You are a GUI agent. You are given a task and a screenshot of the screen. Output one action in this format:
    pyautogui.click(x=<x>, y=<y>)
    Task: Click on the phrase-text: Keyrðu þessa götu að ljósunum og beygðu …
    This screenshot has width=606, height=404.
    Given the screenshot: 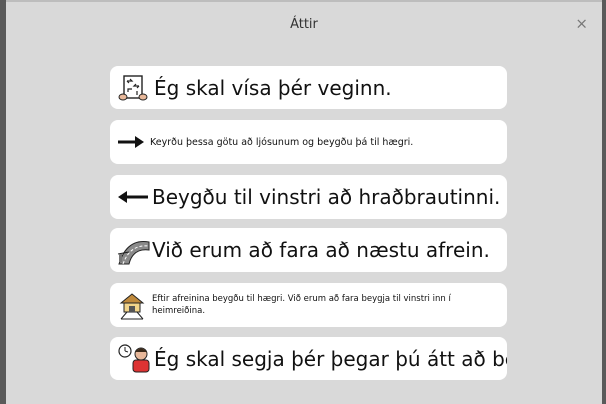 What is the action you would take?
    pyautogui.click(x=282, y=142)
    